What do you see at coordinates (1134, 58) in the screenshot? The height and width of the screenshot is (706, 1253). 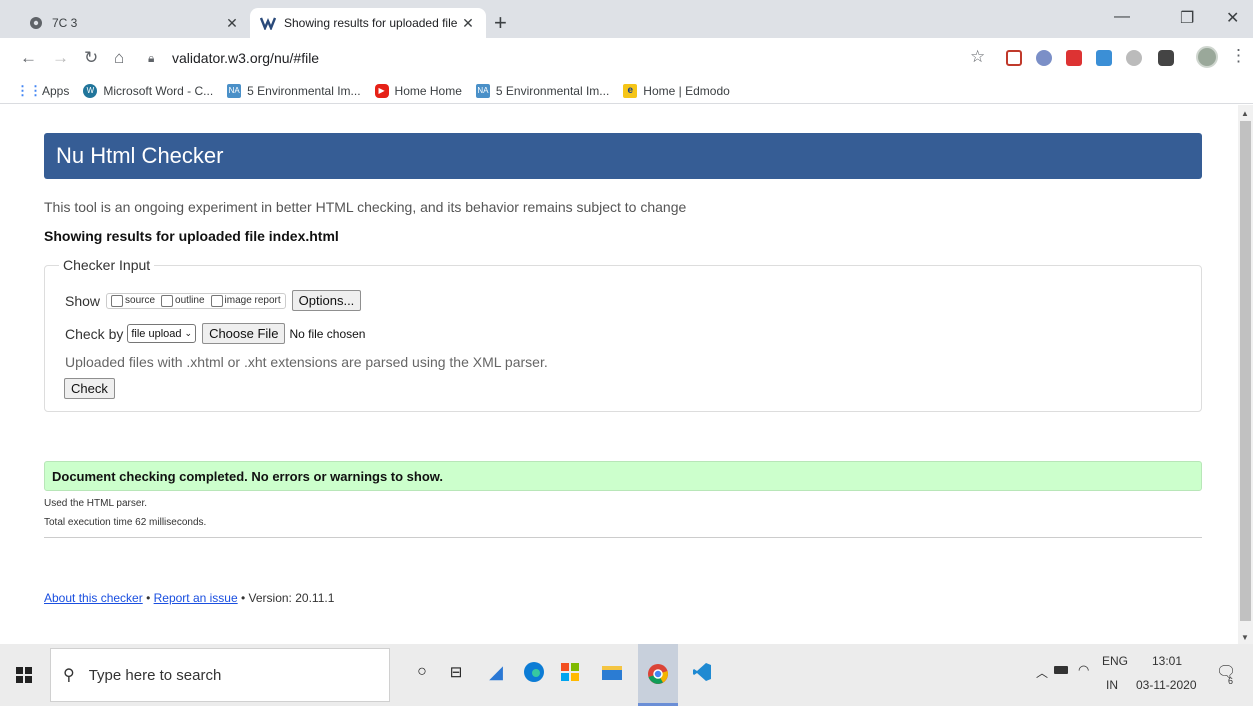 I see `extension-globe-icon` at bounding box center [1134, 58].